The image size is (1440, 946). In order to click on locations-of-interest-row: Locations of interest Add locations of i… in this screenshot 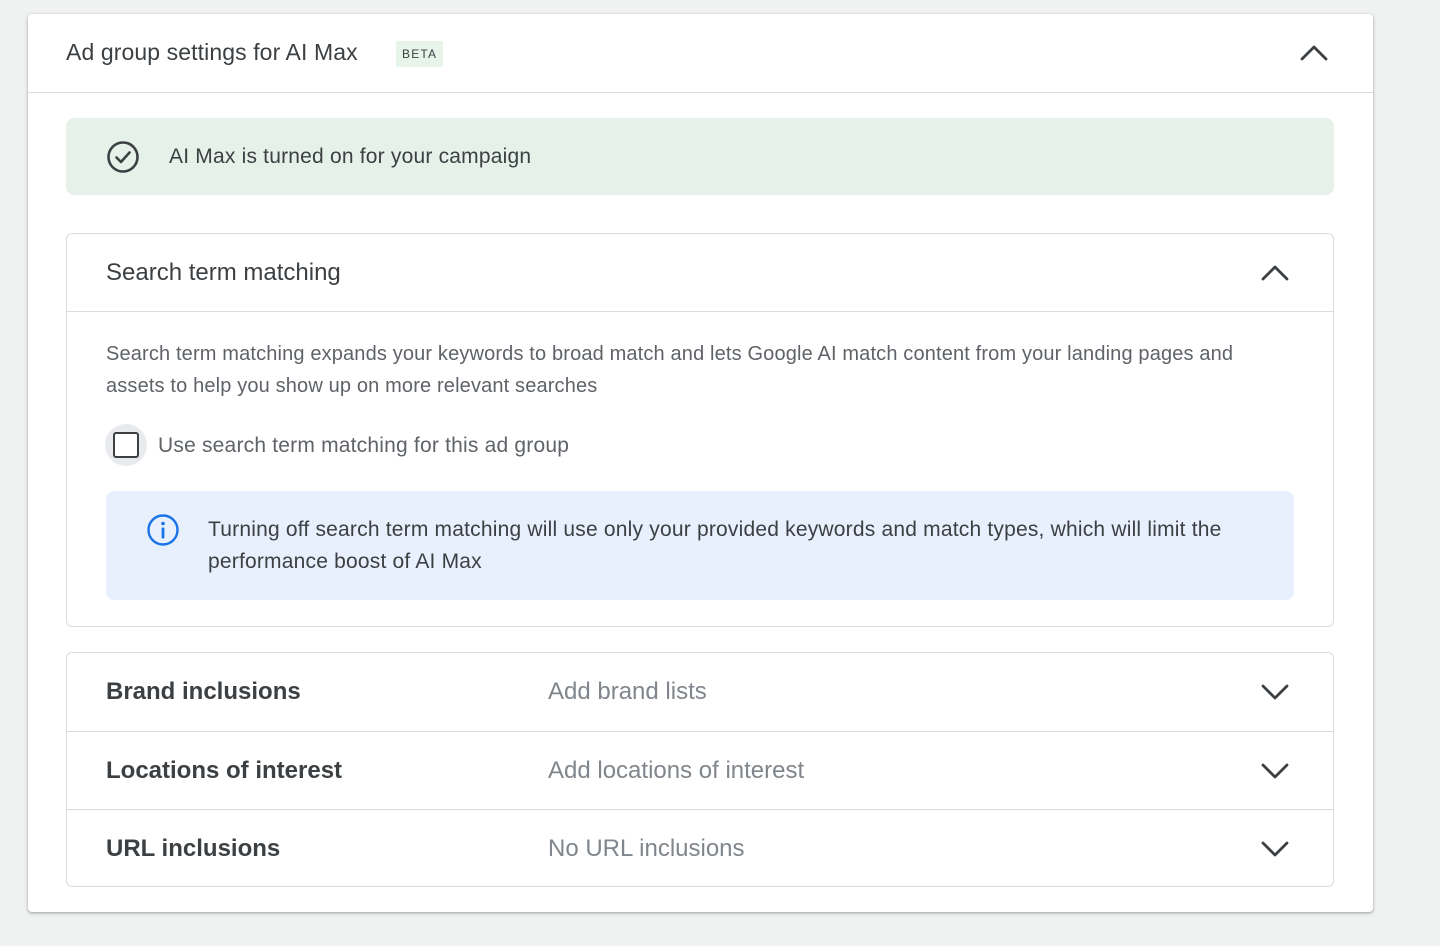, I will do `click(700, 770)`.